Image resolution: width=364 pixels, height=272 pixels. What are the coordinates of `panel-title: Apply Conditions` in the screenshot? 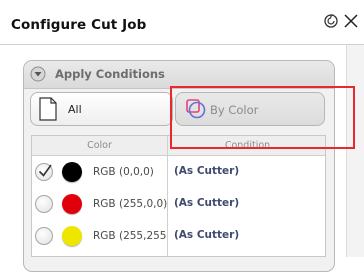 It's located at (110, 74).